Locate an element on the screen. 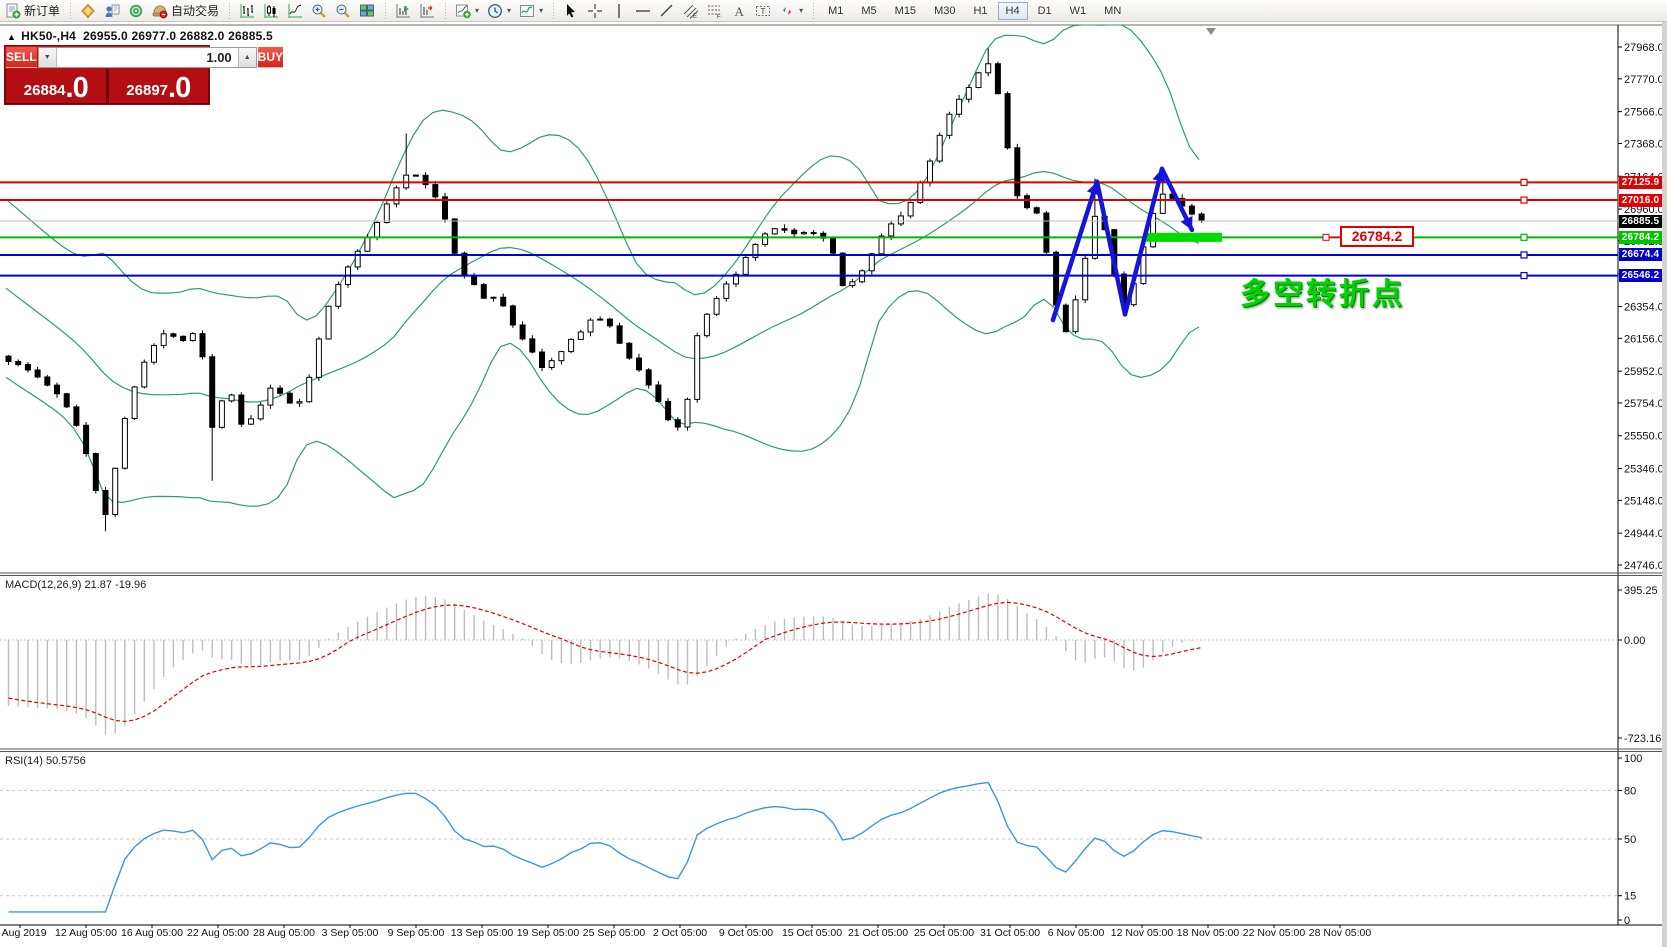 The height and width of the screenshot is (947, 1667). axis-price-chip: 27125.9 is located at coordinates (1640, 182).